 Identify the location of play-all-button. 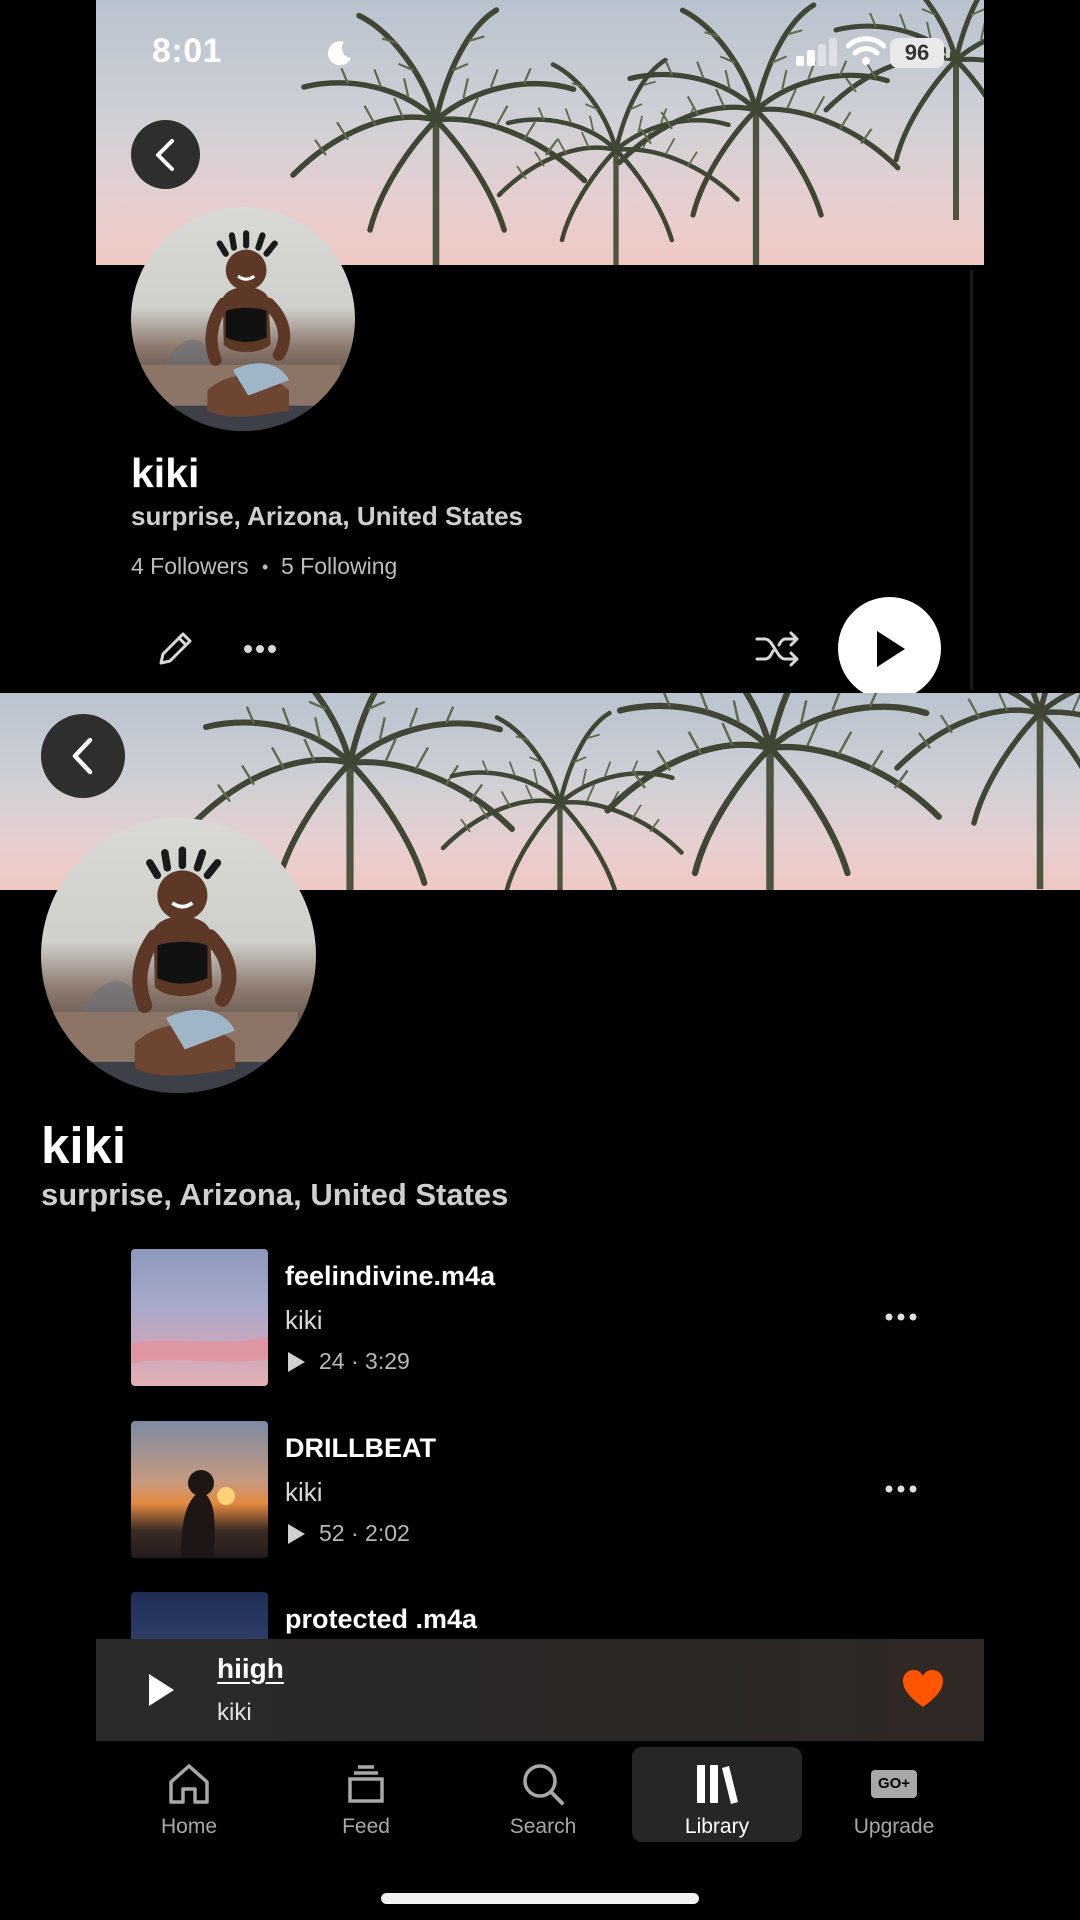
(889, 648).